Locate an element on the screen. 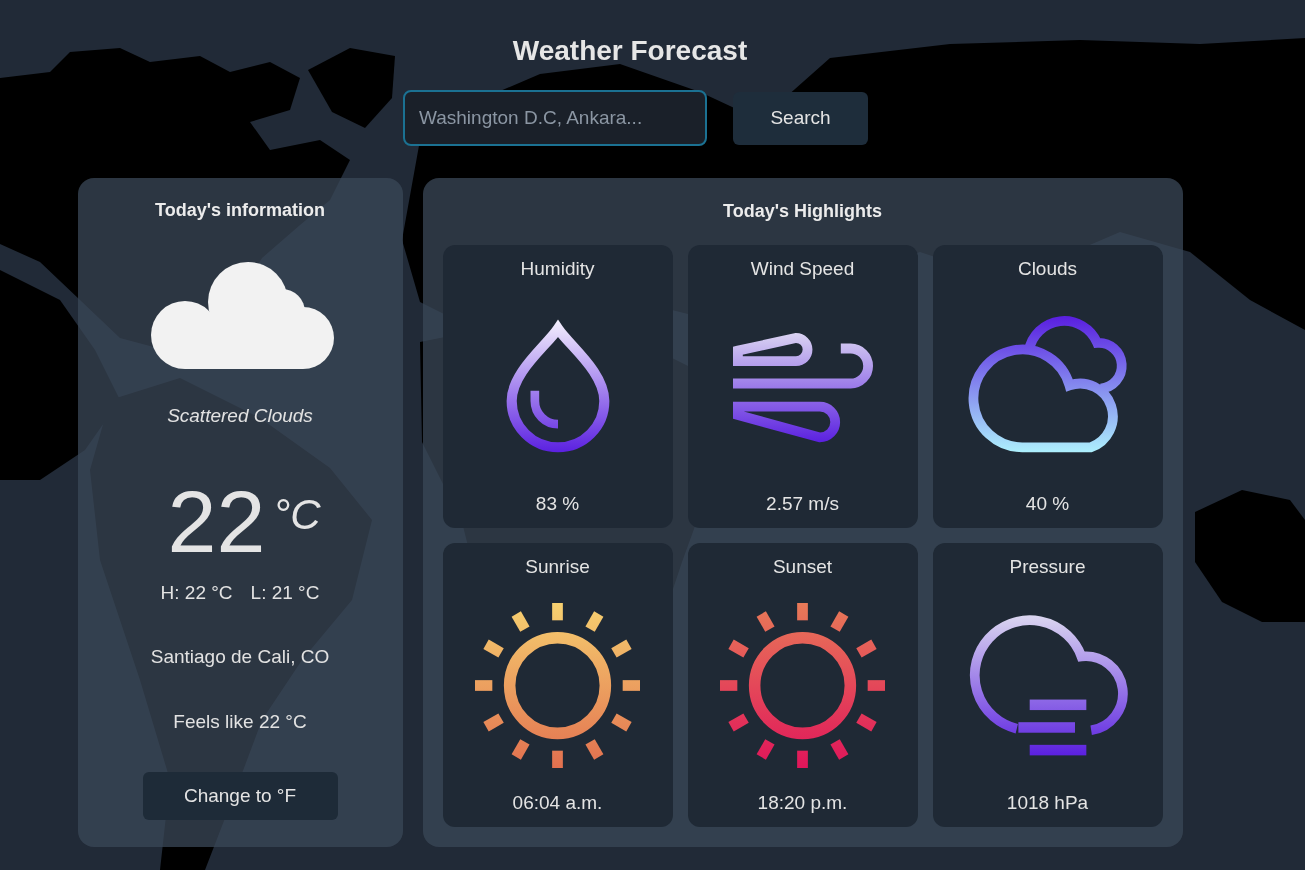  card-label: Sunrise is located at coordinates (557, 567).